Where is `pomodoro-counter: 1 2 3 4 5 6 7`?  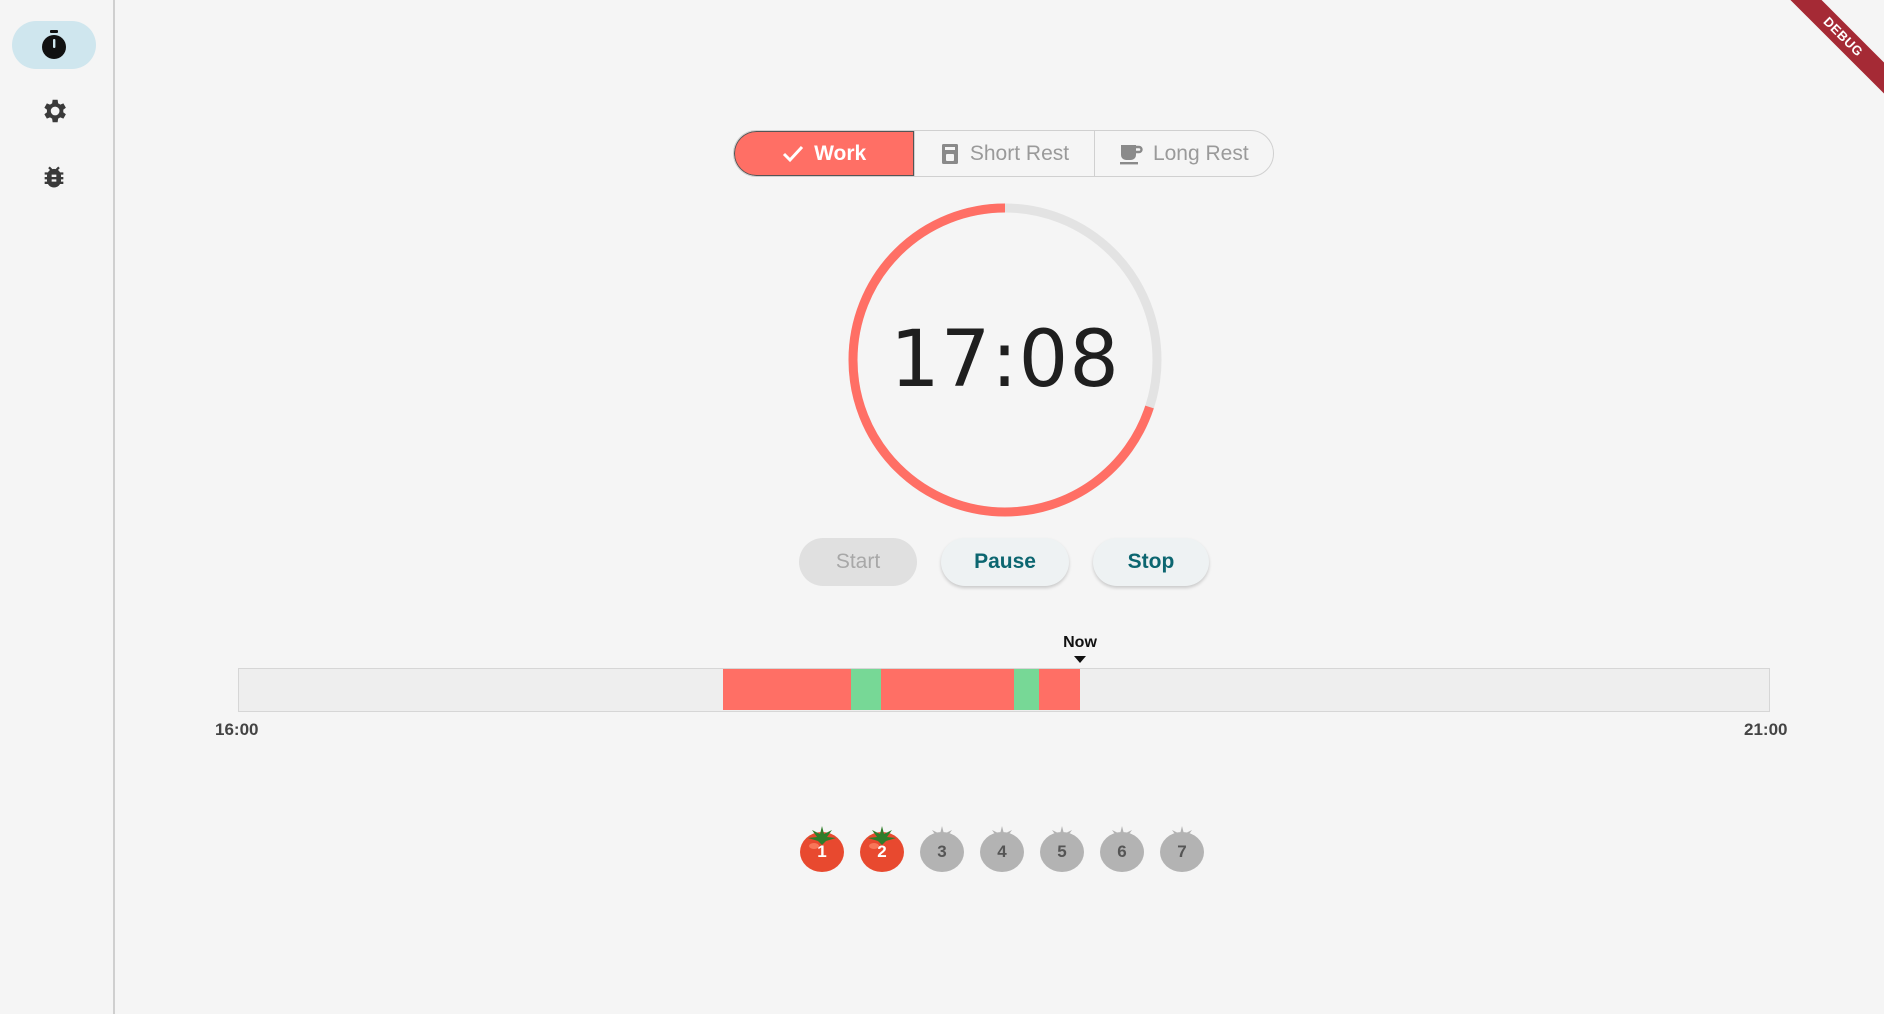
pomodoro-counter: 1 2 3 4 5 6 7 is located at coordinates (1002, 848).